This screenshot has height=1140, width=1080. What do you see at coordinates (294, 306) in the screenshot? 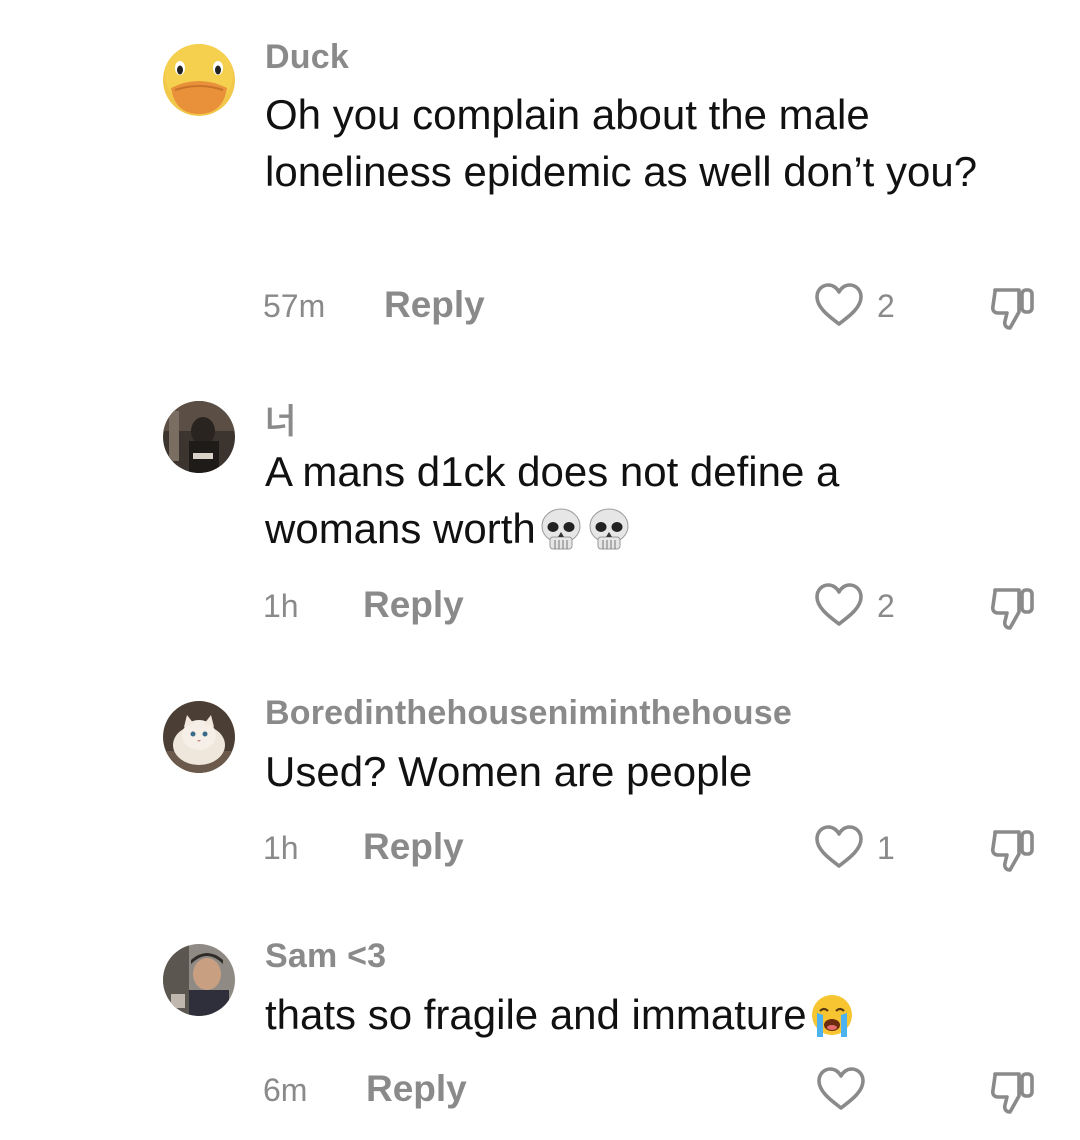
I see `comment-timestamp: 57m` at bounding box center [294, 306].